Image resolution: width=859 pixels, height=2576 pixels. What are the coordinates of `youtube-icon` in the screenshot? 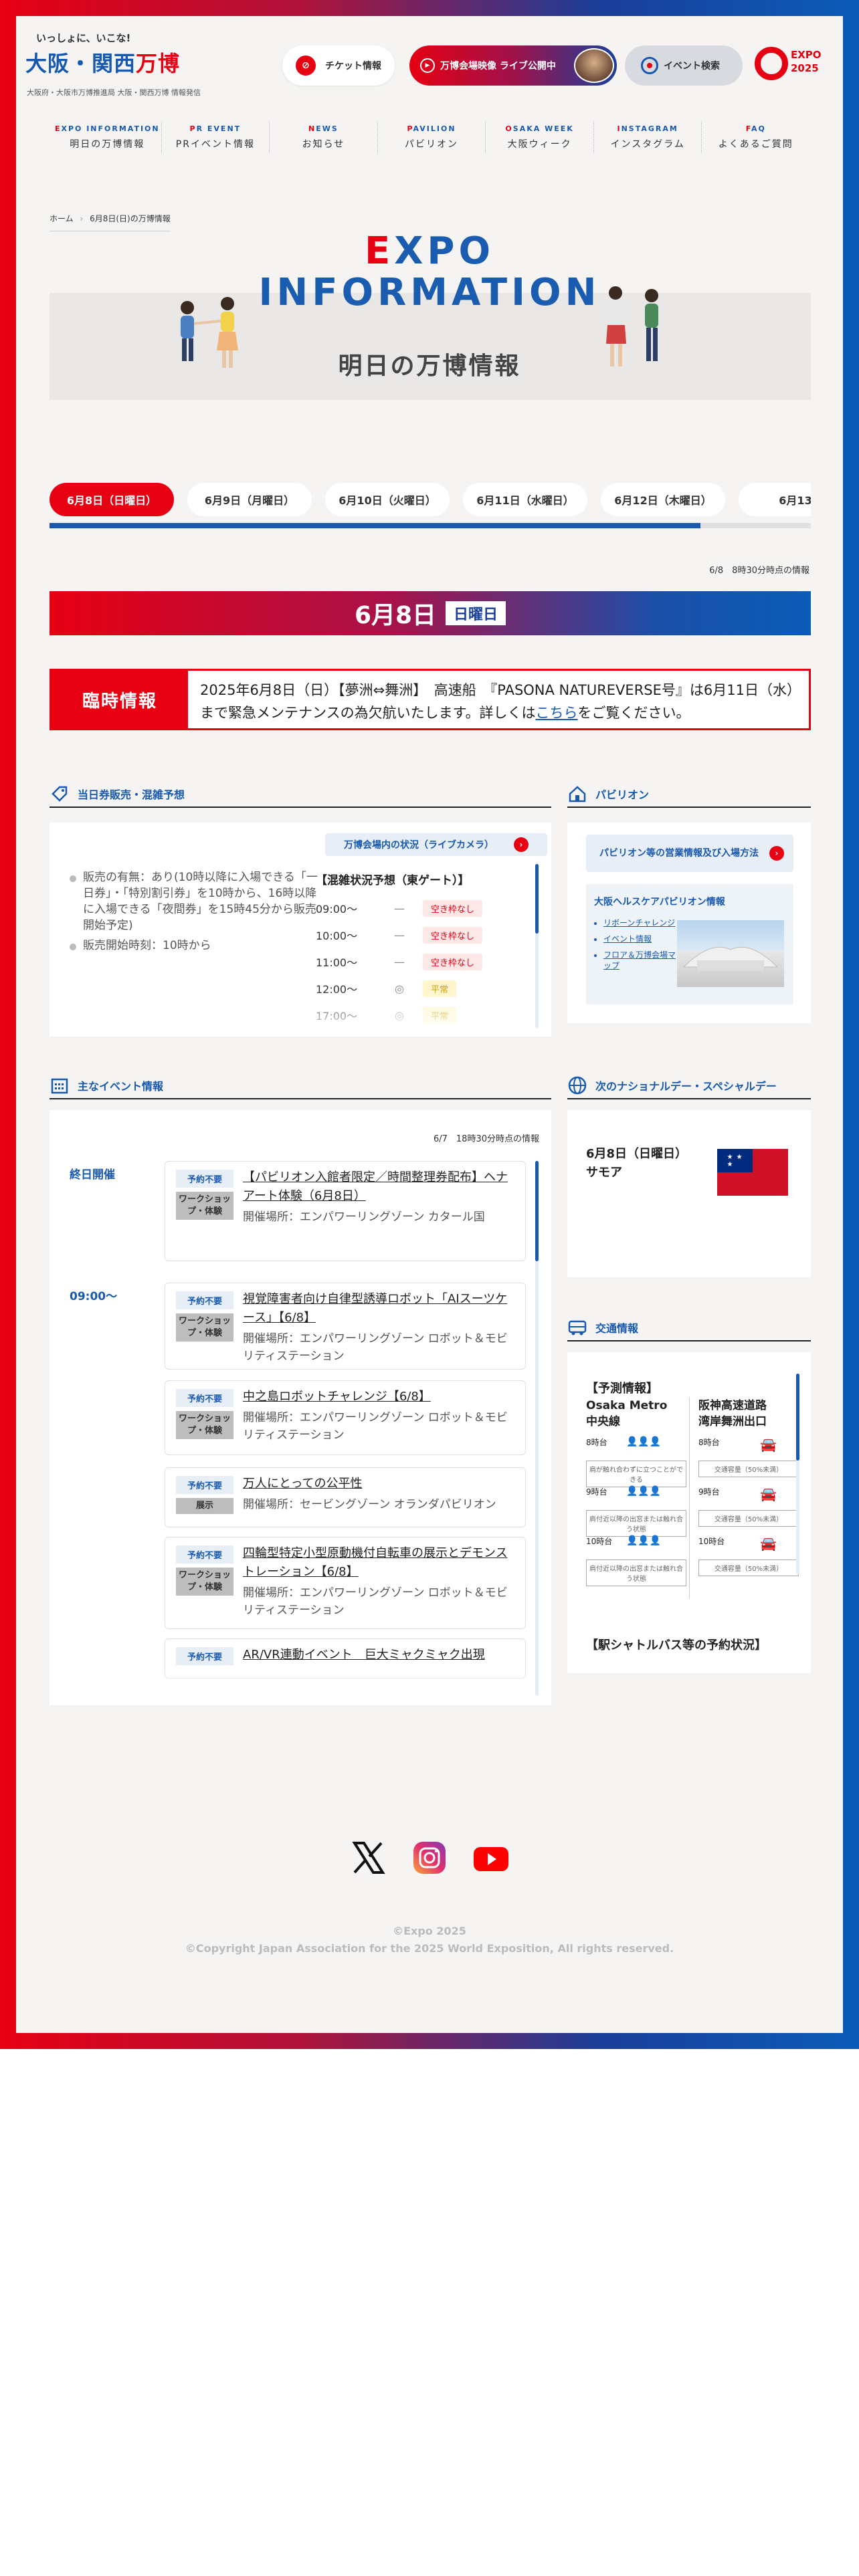 It's located at (491, 1858).